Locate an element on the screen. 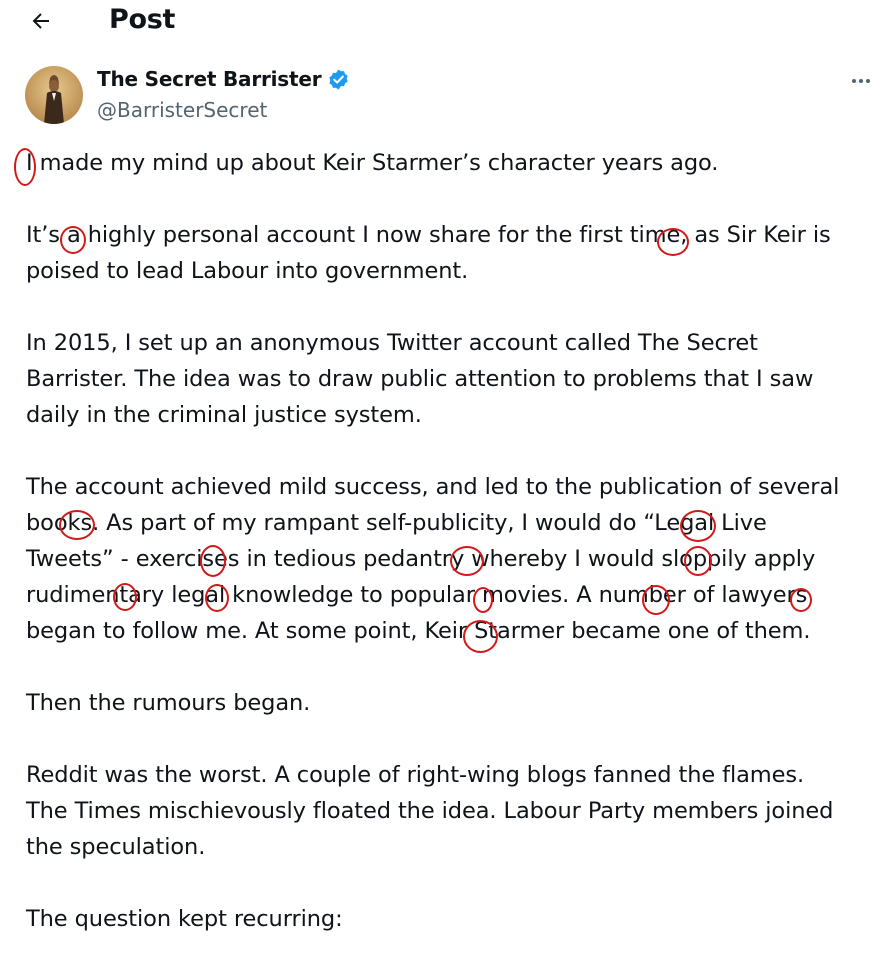  author-display-name: The Secret Barrister is located at coordinates (209, 79).